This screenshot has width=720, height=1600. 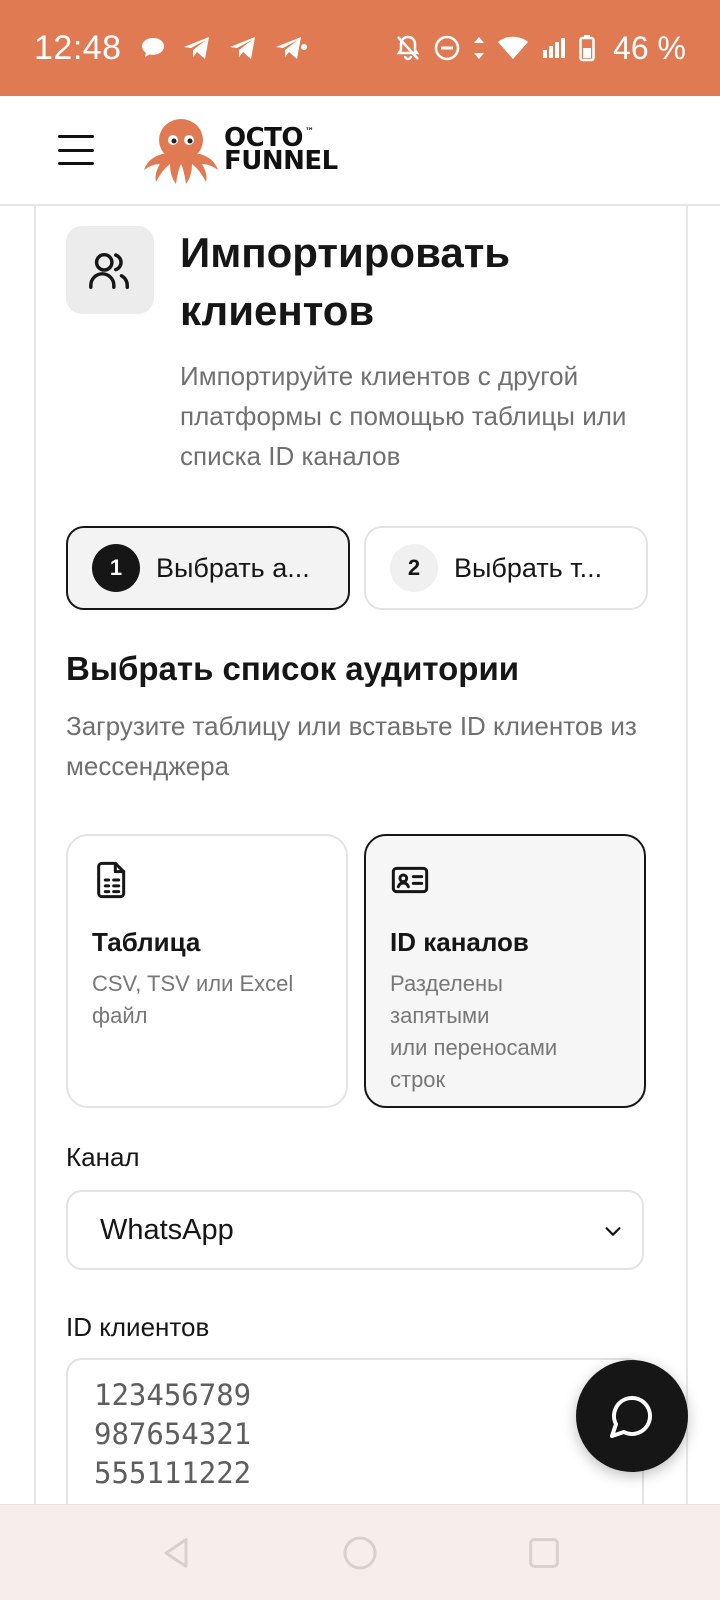 I want to click on back-triangle-icon, so click(x=176, y=1552).